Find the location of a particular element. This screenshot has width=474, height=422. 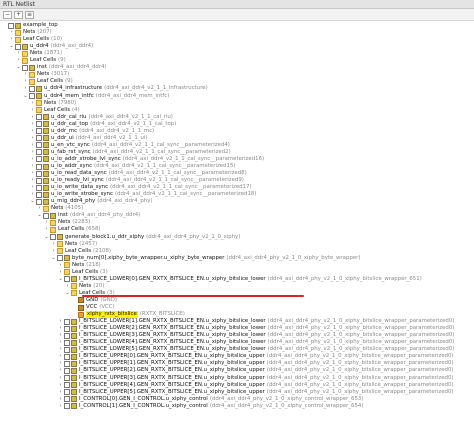

tree-row: › Nets (207) is located at coordinates (30, 32).